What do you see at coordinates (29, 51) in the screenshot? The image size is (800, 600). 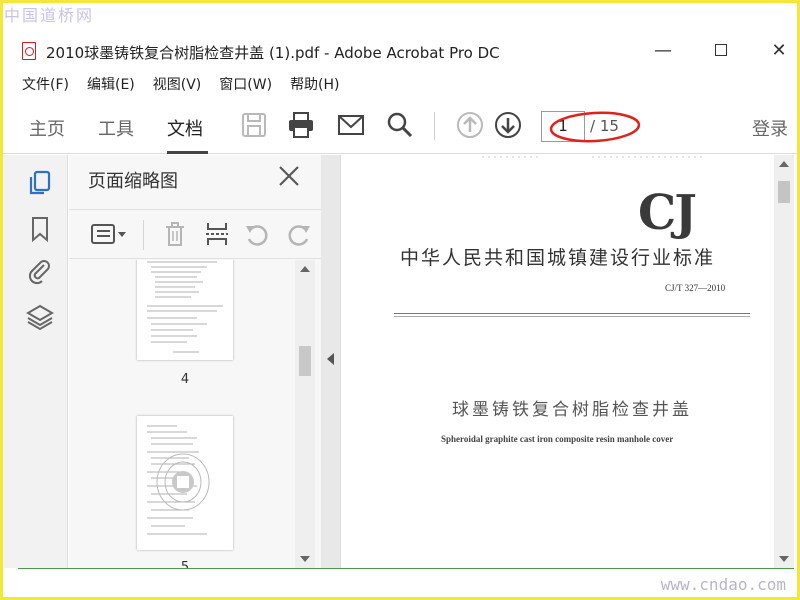 I see `pdf-file-icon` at bounding box center [29, 51].